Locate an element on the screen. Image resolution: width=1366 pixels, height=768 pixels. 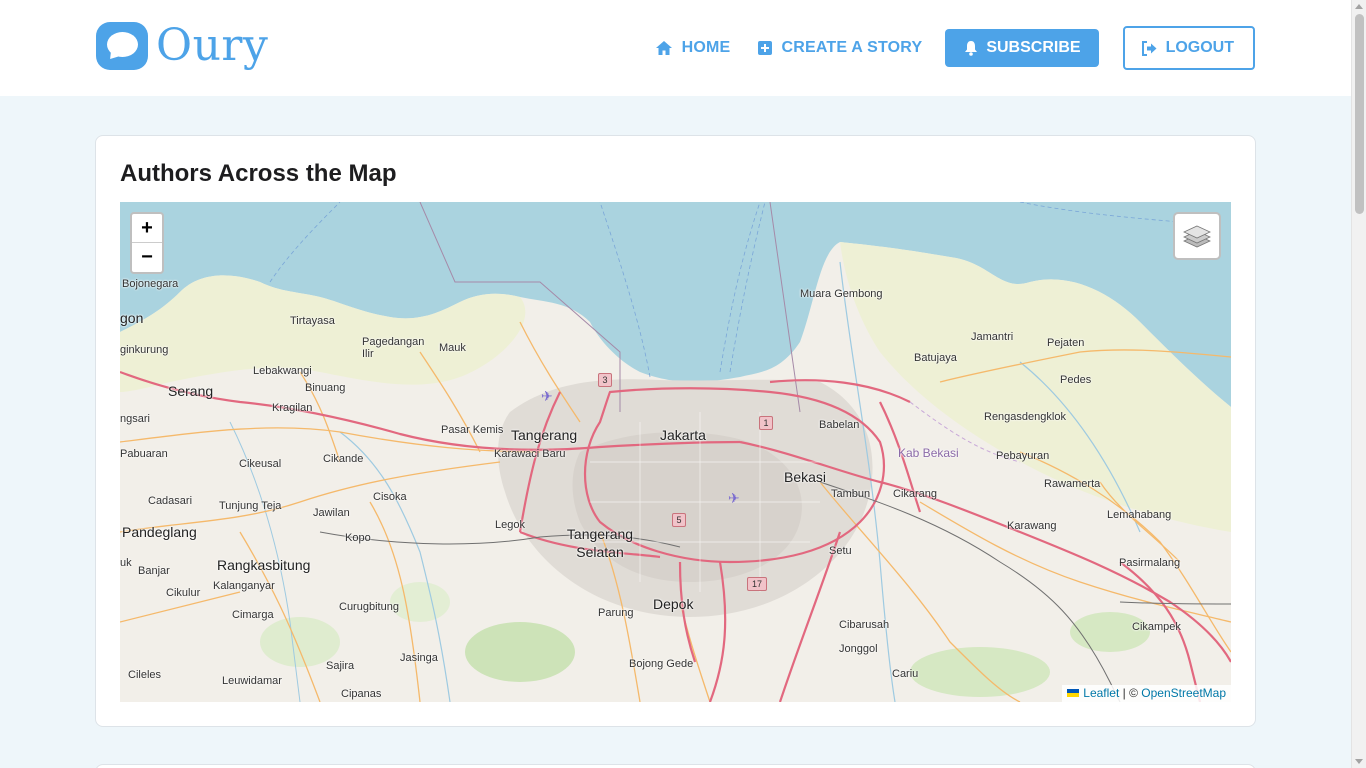
map-attribution: Leaflet | © OpenStreetMap is located at coordinates (1146, 693).